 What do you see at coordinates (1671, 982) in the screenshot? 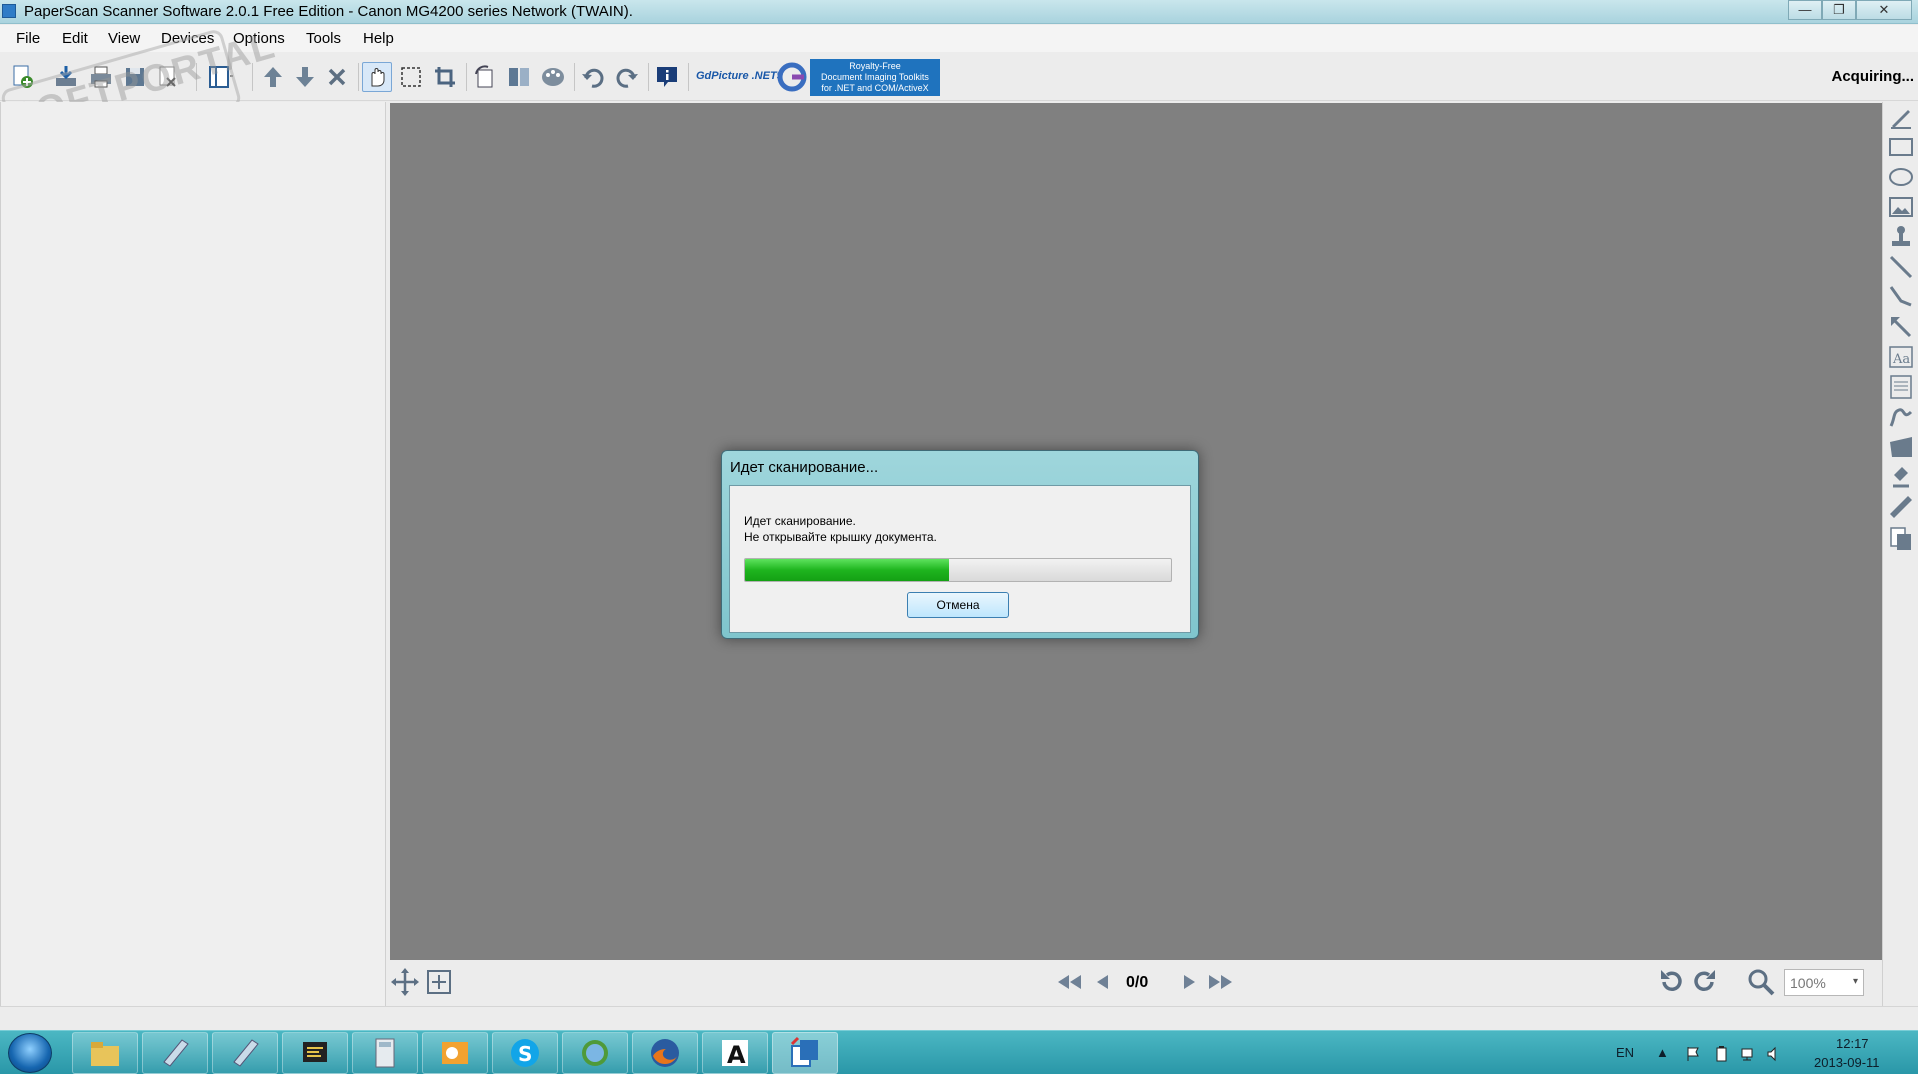
I see `rotate-left-icon` at bounding box center [1671, 982].